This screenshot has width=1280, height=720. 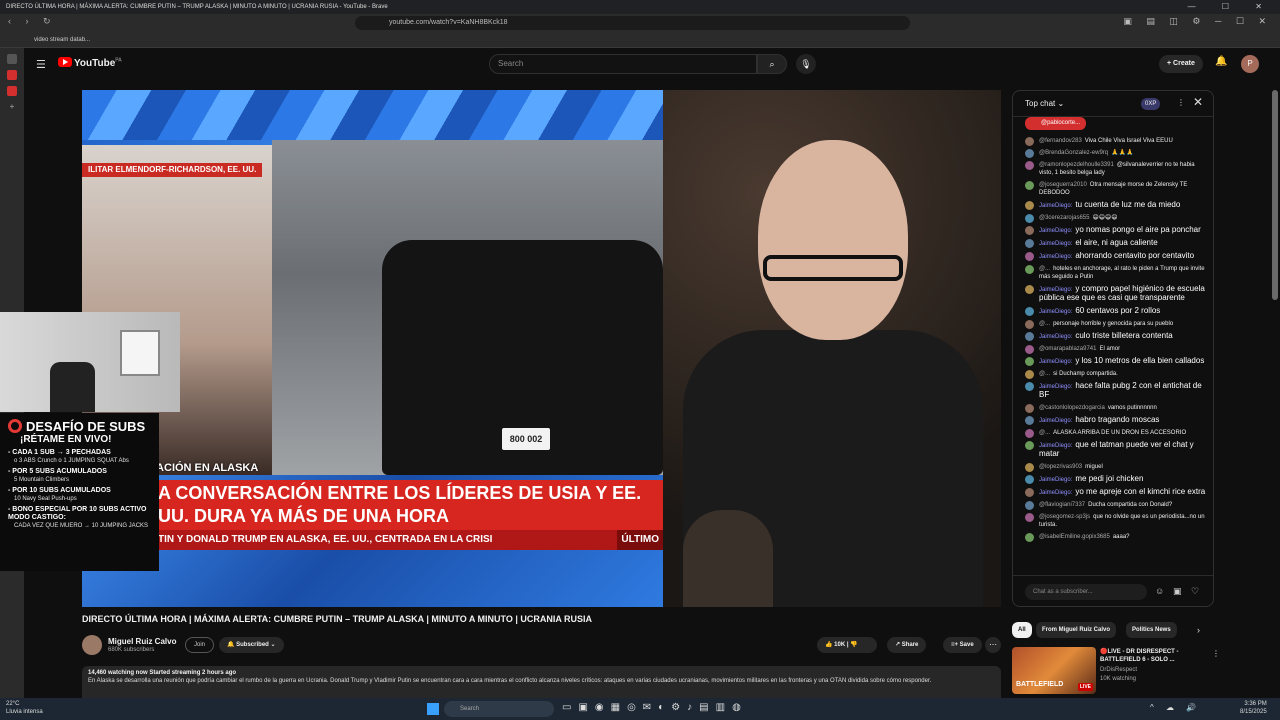 What do you see at coordinates (1060, 141) in the screenshot?
I see `chat-username: @fernandov283` at bounding box center [1060, 141].